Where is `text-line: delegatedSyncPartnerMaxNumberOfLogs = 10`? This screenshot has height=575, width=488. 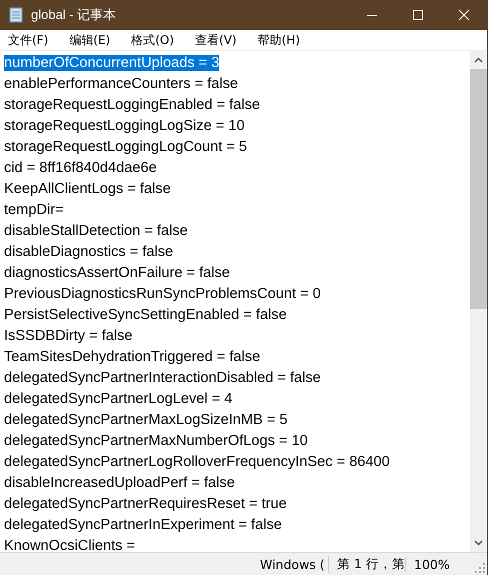
text-line: delegatedSyncPartnerMaxNumberOfLogs = 10 is located at coordinates (156, 441).